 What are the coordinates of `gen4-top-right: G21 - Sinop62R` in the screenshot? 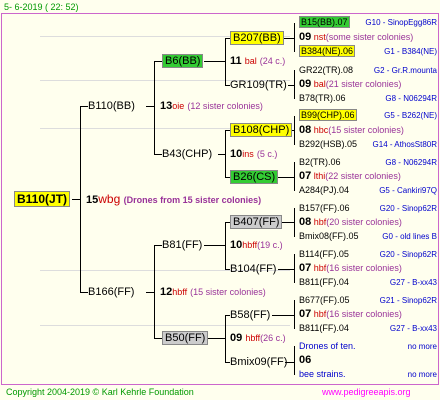 It's located at (408, 300).